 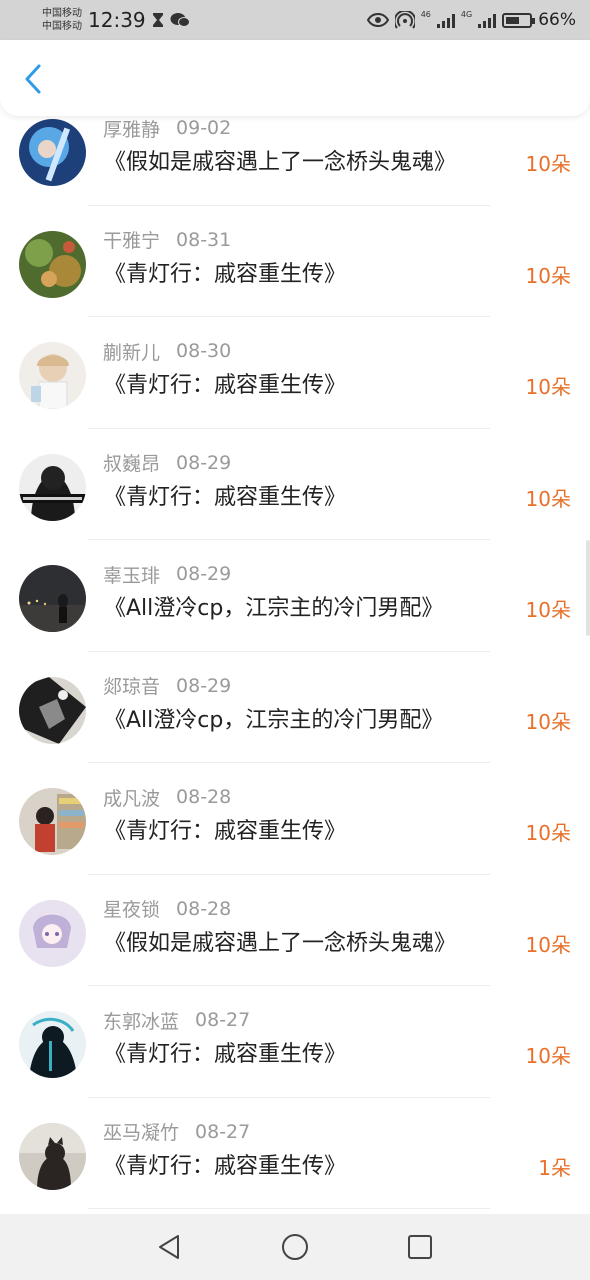 I want to click on user-name: 巫马凝竹, so click(x=141, y=1133).